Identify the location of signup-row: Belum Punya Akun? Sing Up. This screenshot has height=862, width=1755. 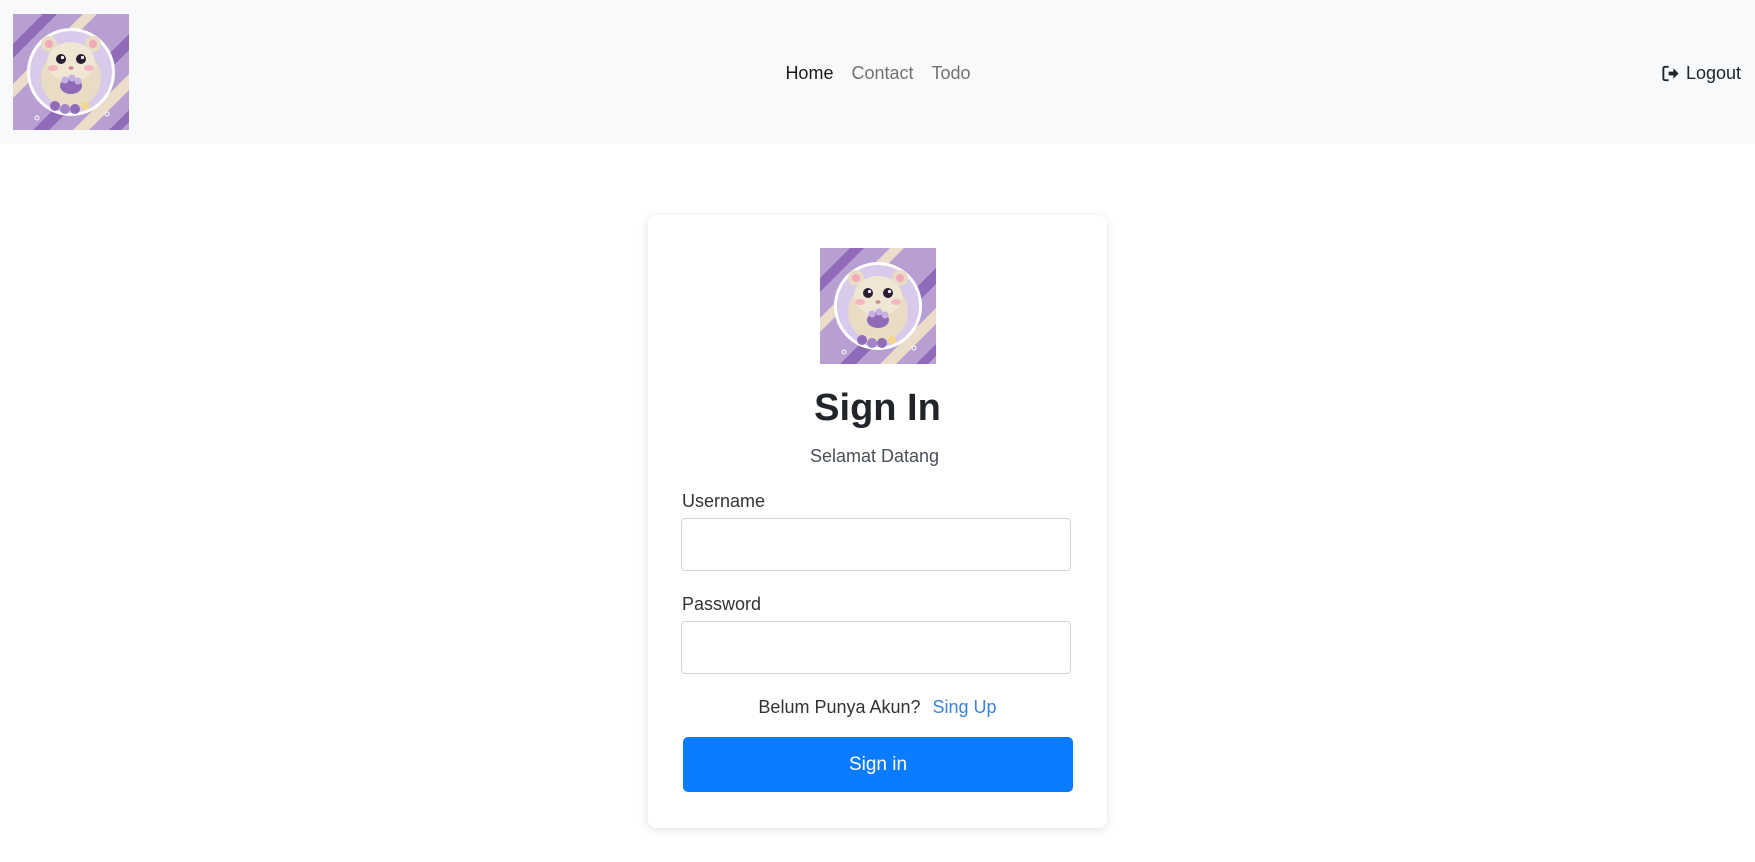
(877, 707).